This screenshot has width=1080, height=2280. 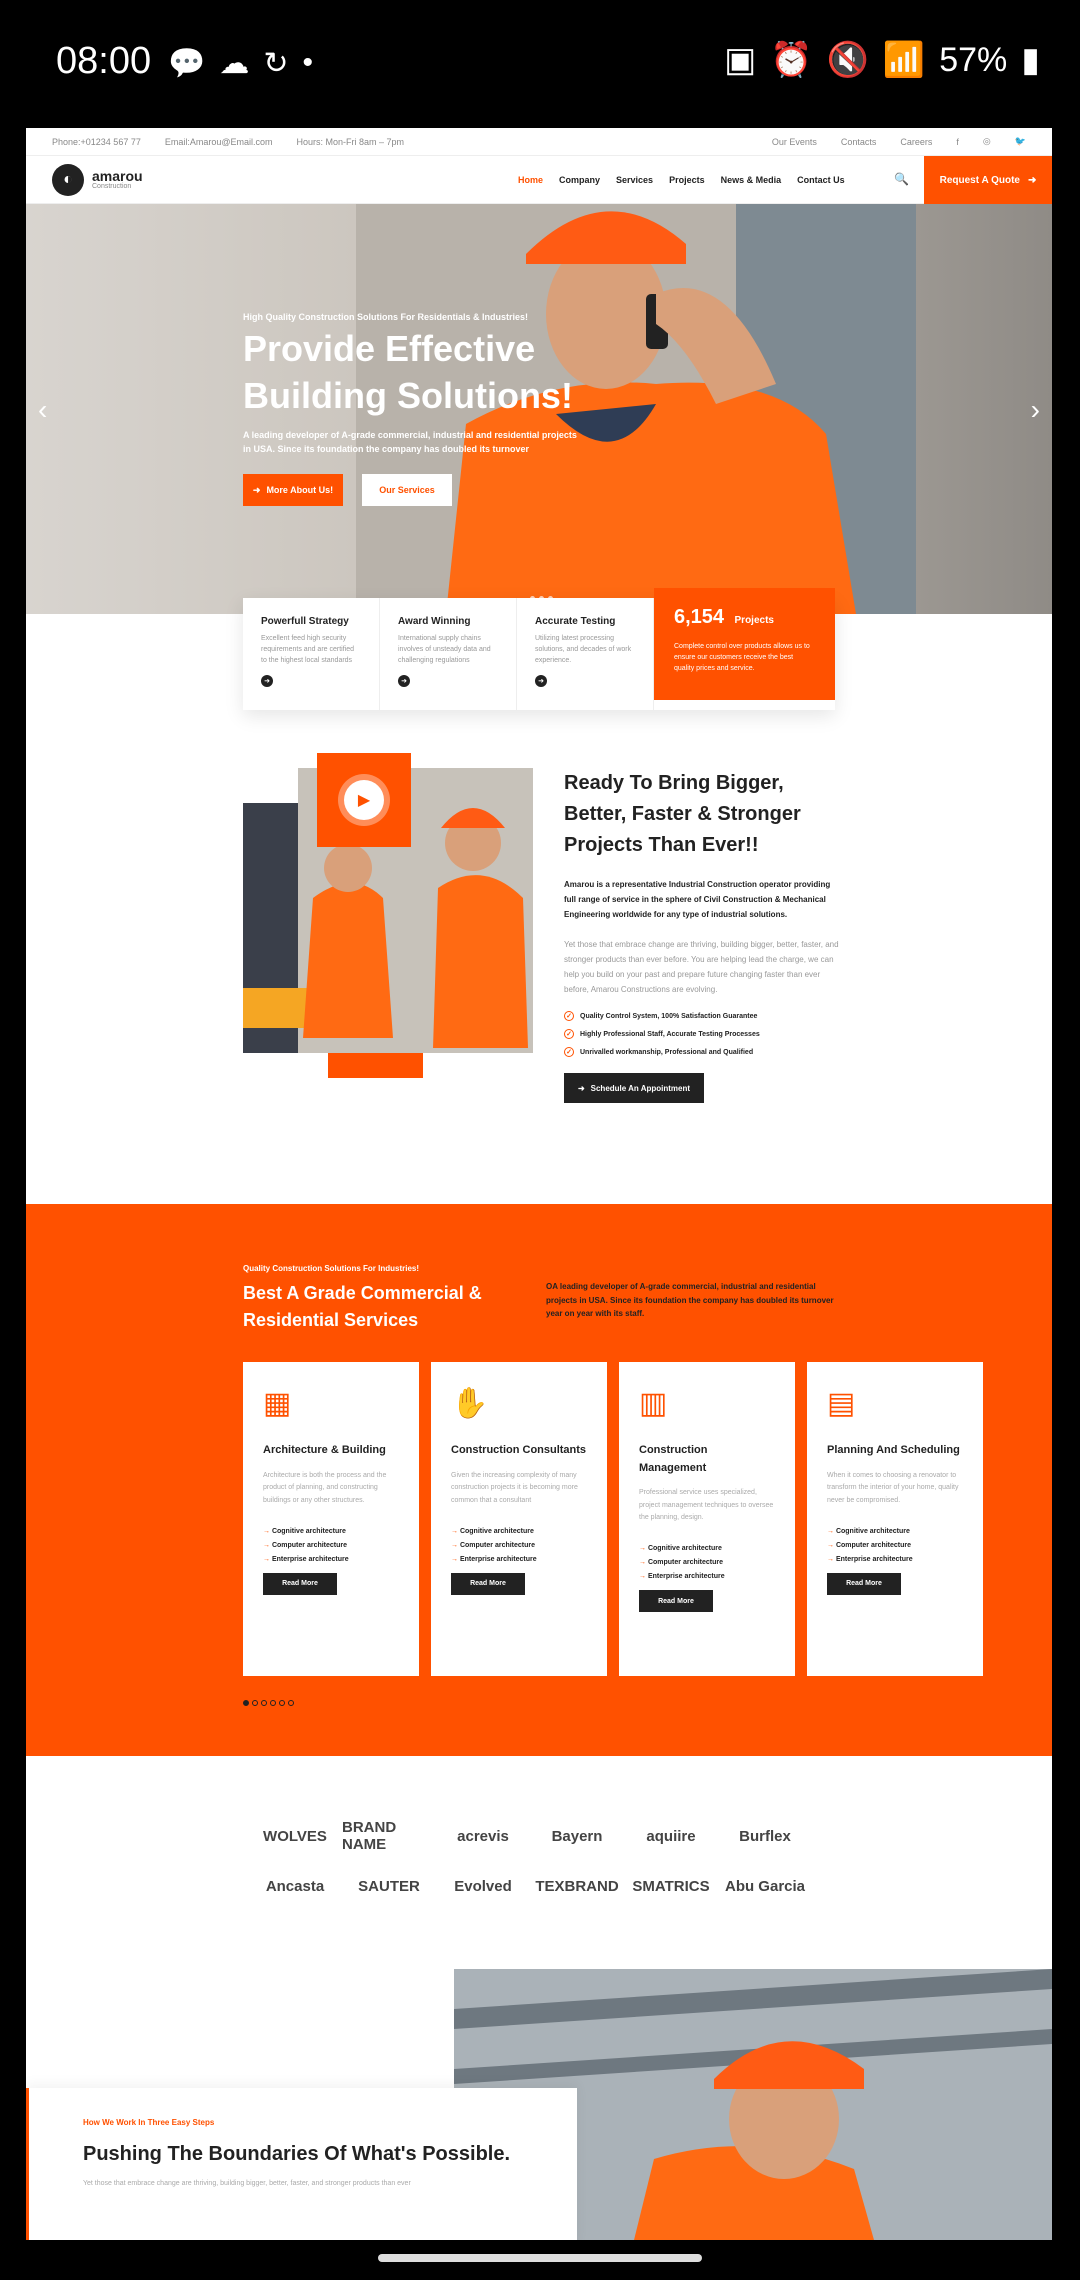 What do you see at coordinates (699, 617) in the screenshot?
I see `projects-count: 6,154` at bounding box center [699, 617].